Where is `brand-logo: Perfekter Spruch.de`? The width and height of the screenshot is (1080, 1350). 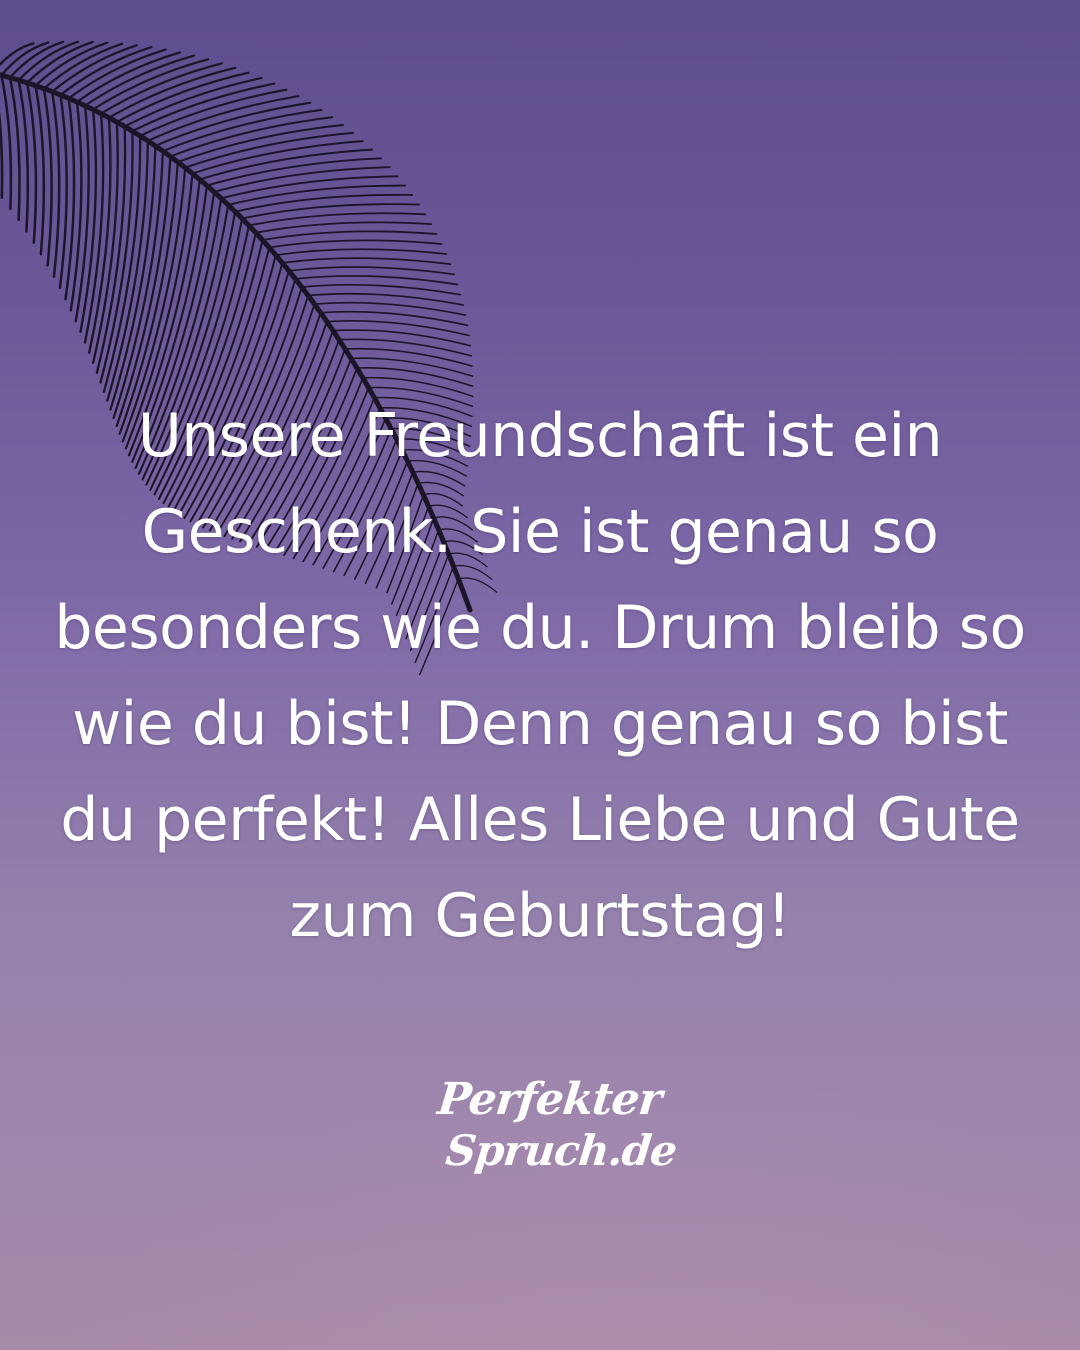 brand-logo: Perfekter Spruch.de is located at coordinates (554, 1132).